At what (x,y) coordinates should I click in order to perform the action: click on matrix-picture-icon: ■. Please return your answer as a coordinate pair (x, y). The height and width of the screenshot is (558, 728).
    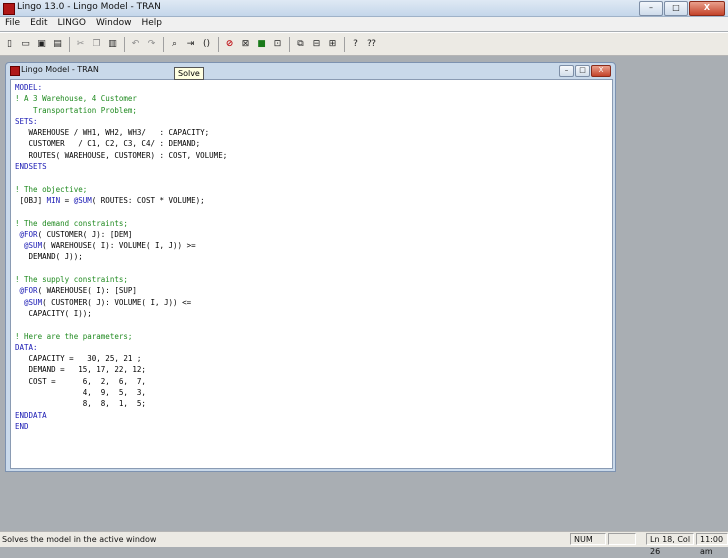
    Looking at the image, I should click on (261, 44).